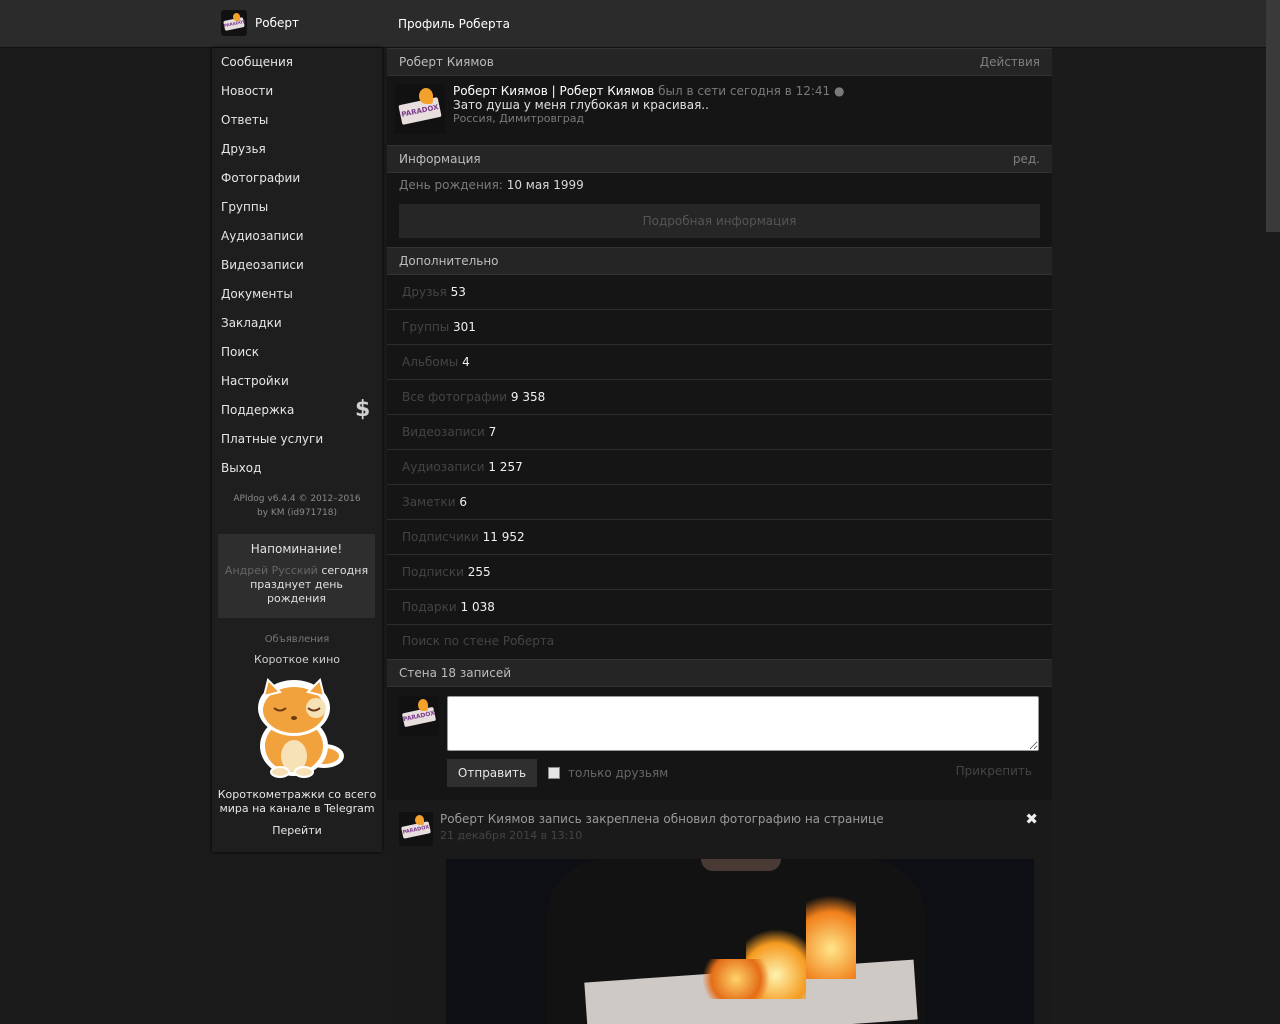  Describe the element at coordinates (519, 118) in the screenshot. I see `profile-location: Россия, Димитровград` at that location.